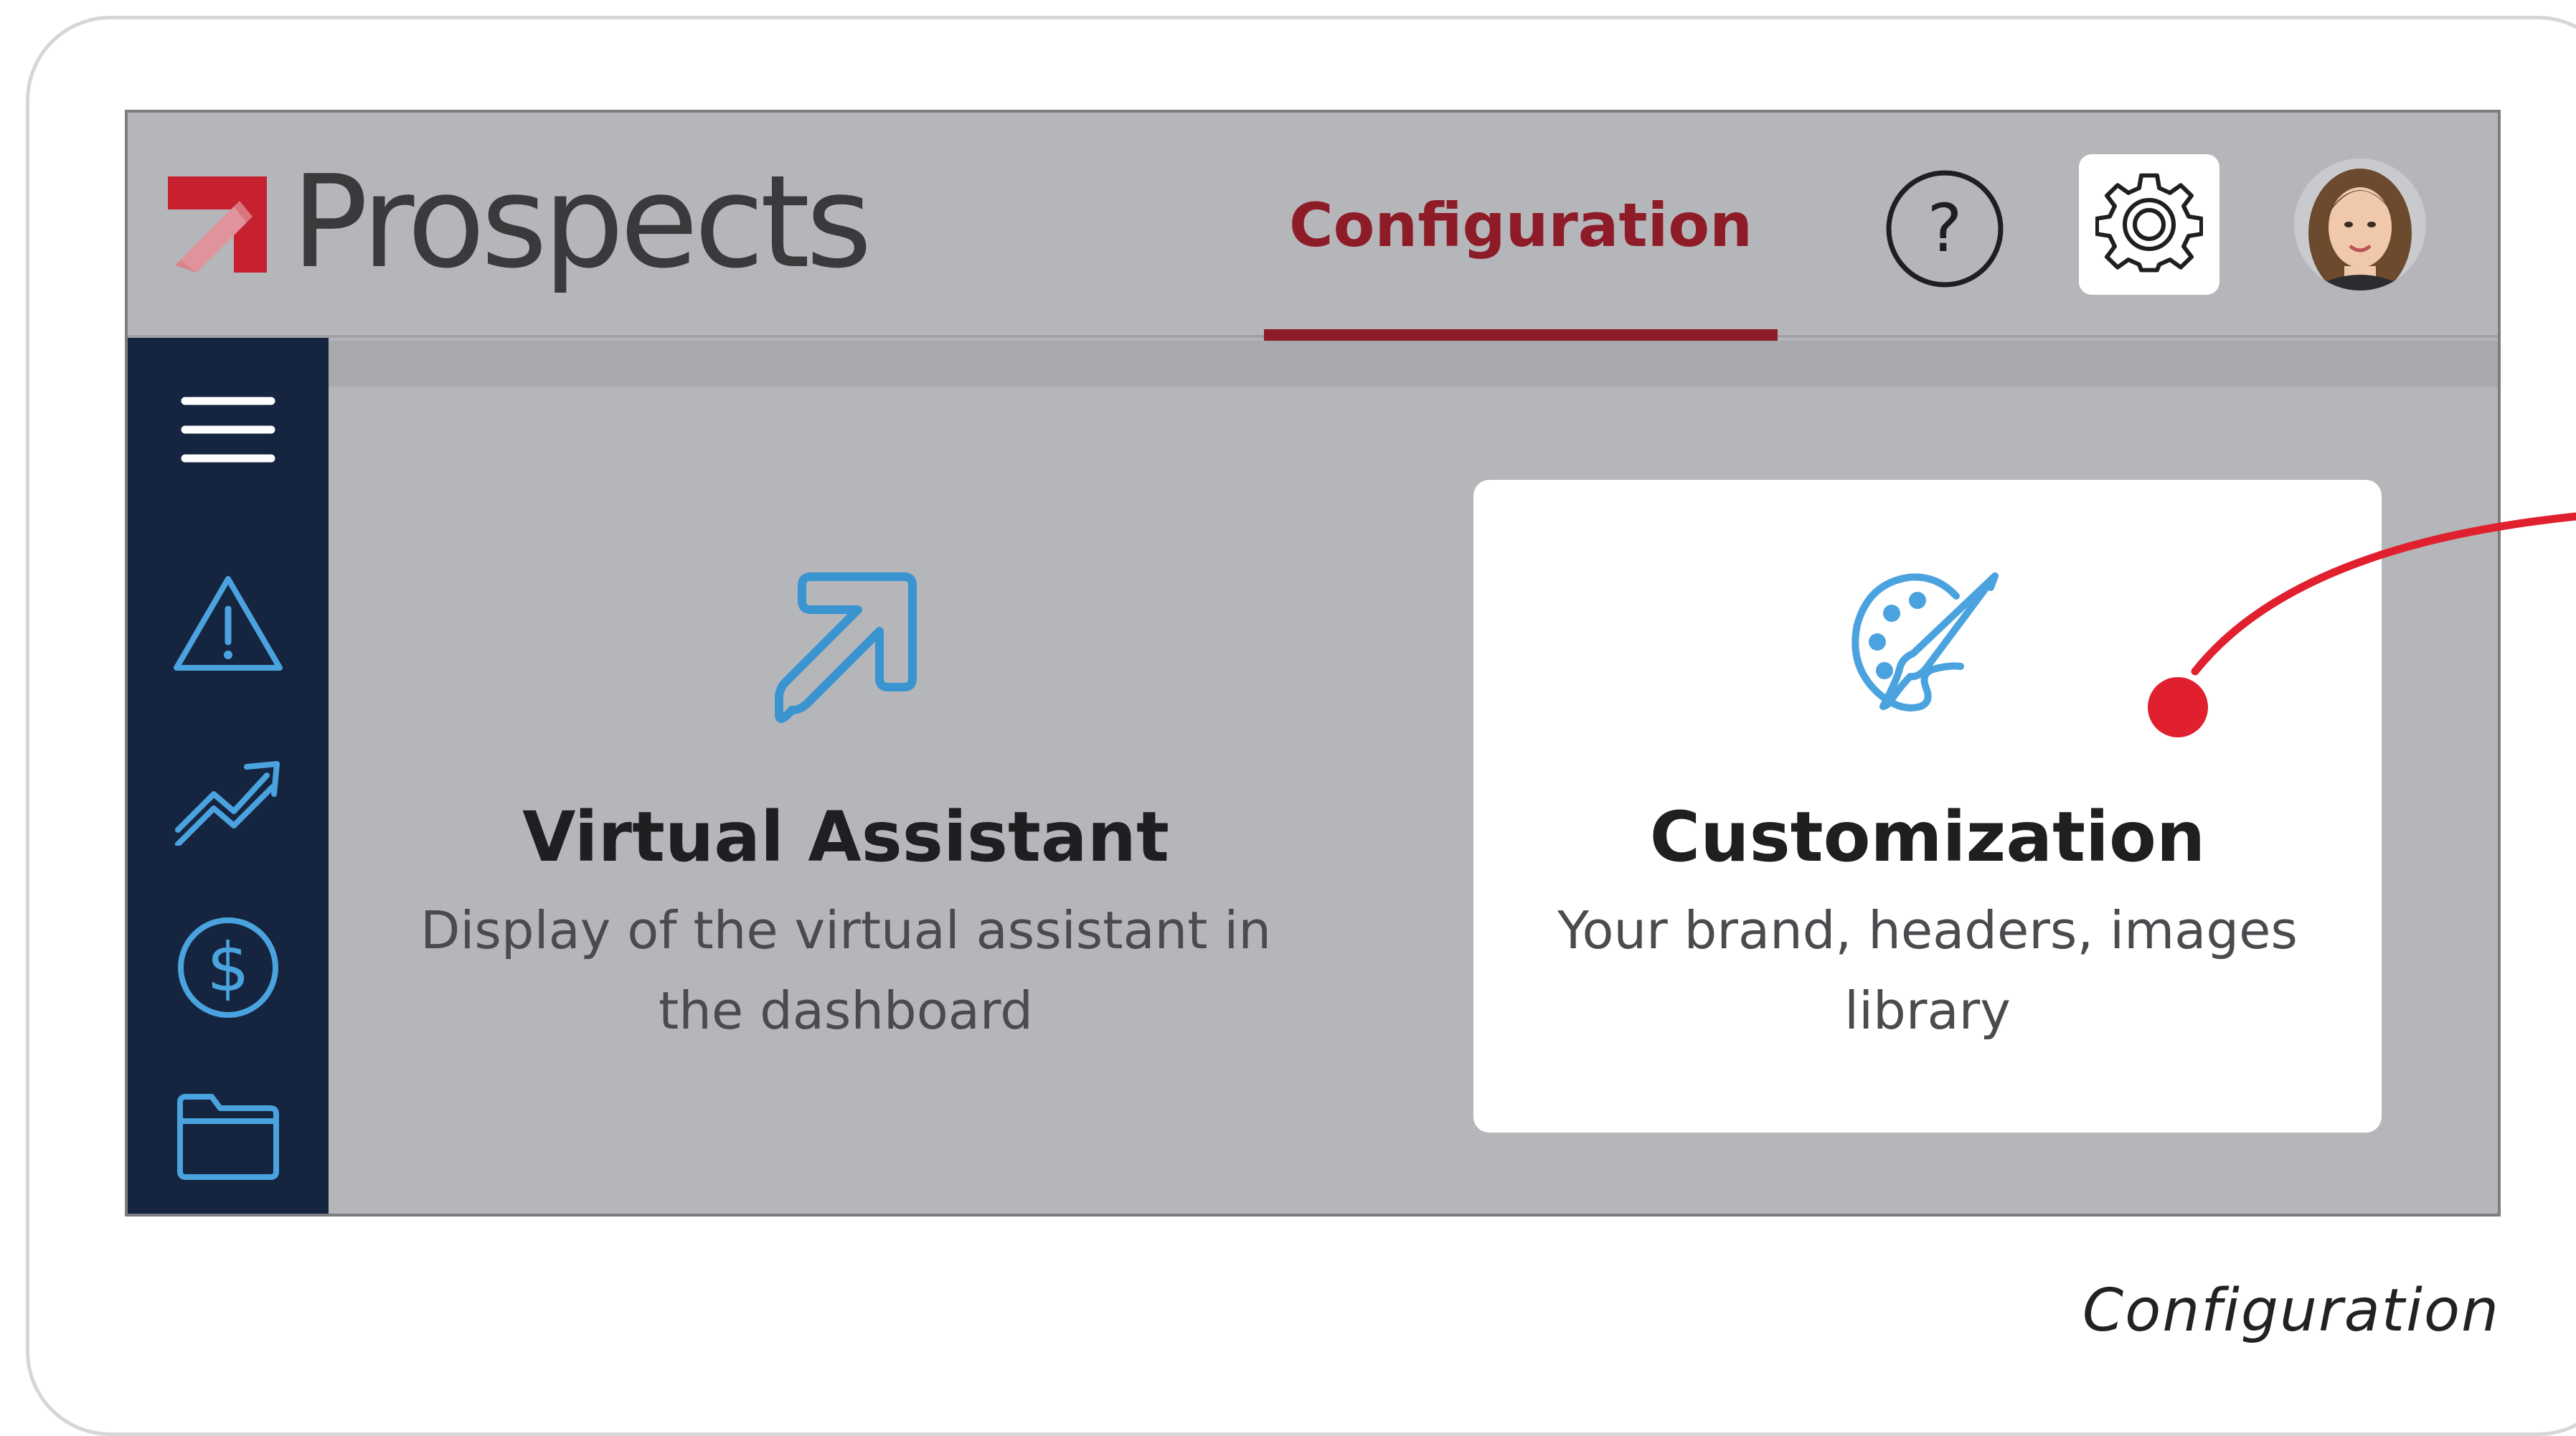  I want to click on sidebar-item-billing: $, so click(228, 968).